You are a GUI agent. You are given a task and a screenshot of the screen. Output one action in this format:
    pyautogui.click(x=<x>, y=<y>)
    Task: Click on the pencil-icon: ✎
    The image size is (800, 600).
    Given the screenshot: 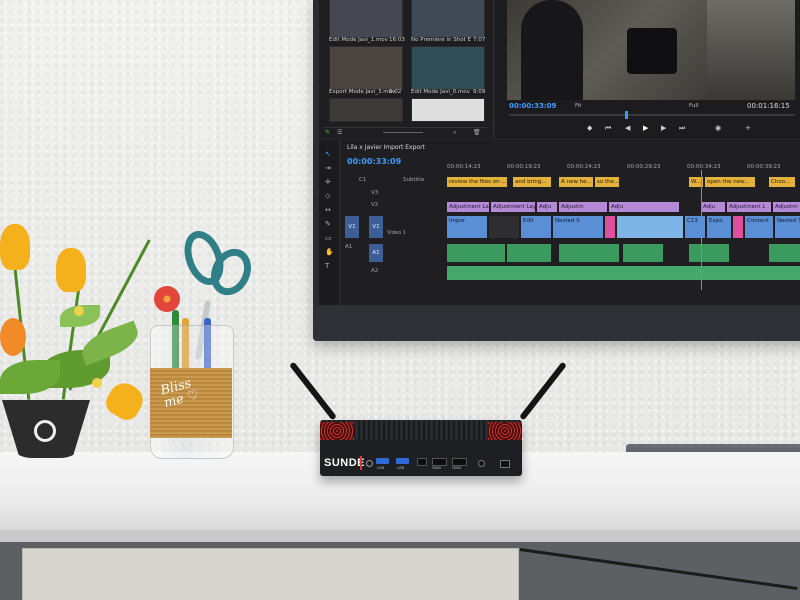 What is the action you would take?
    pyautogui.click(x=327, y=132)
    